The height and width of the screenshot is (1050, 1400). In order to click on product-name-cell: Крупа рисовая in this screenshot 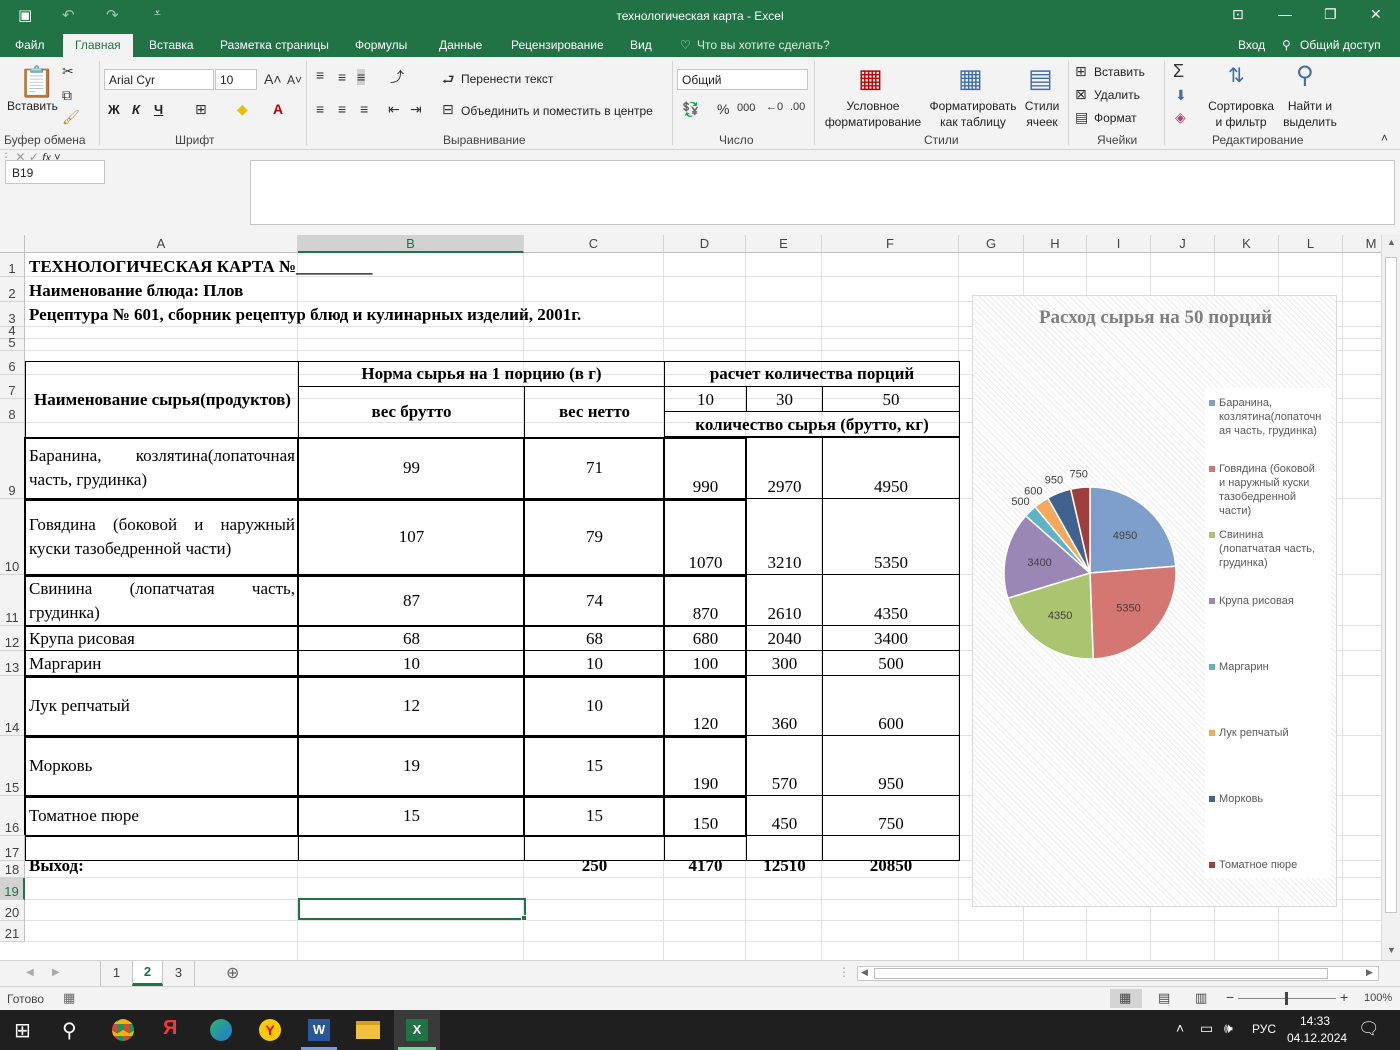, I will do `click(162, 638)`.